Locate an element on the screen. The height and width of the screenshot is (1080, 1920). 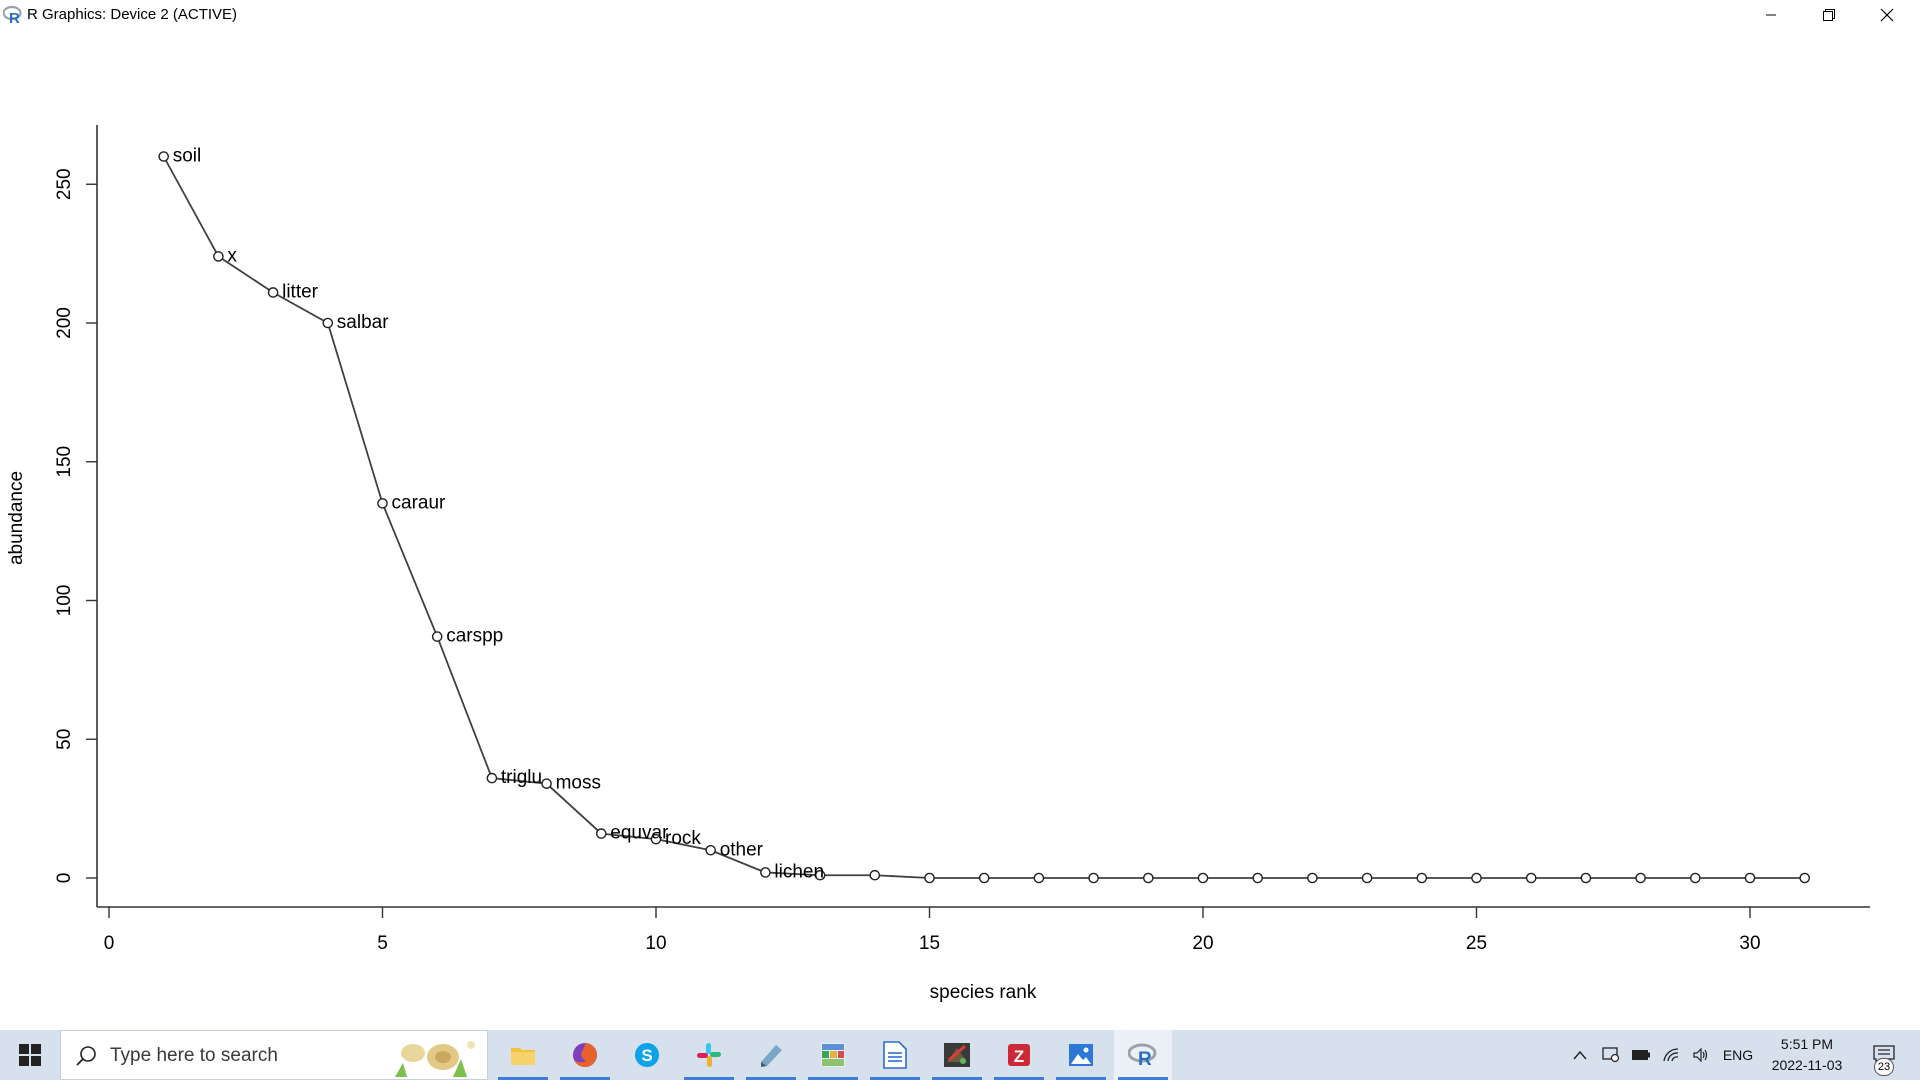
zotero-icon: Z is located at coordinates (1019, 1055).